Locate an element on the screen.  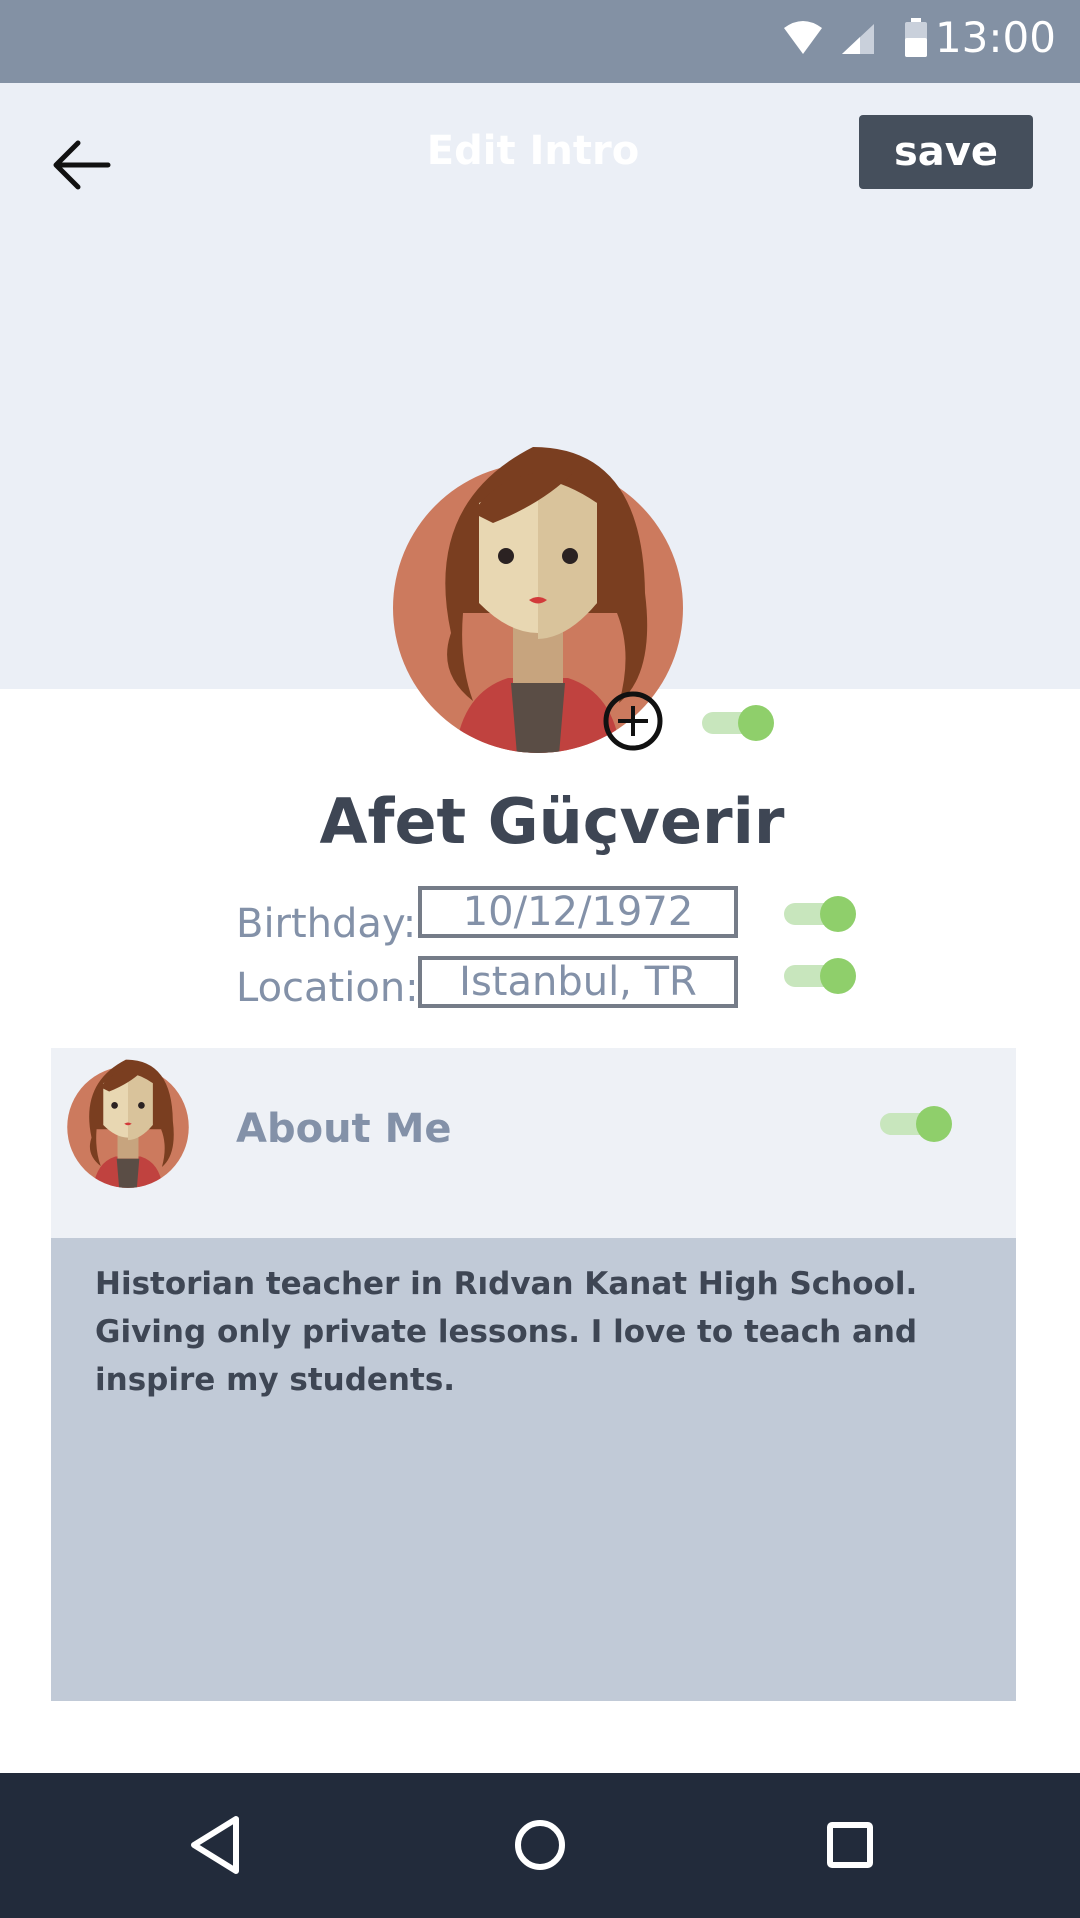
location-label: Location: is located at coordinates (327, 988).